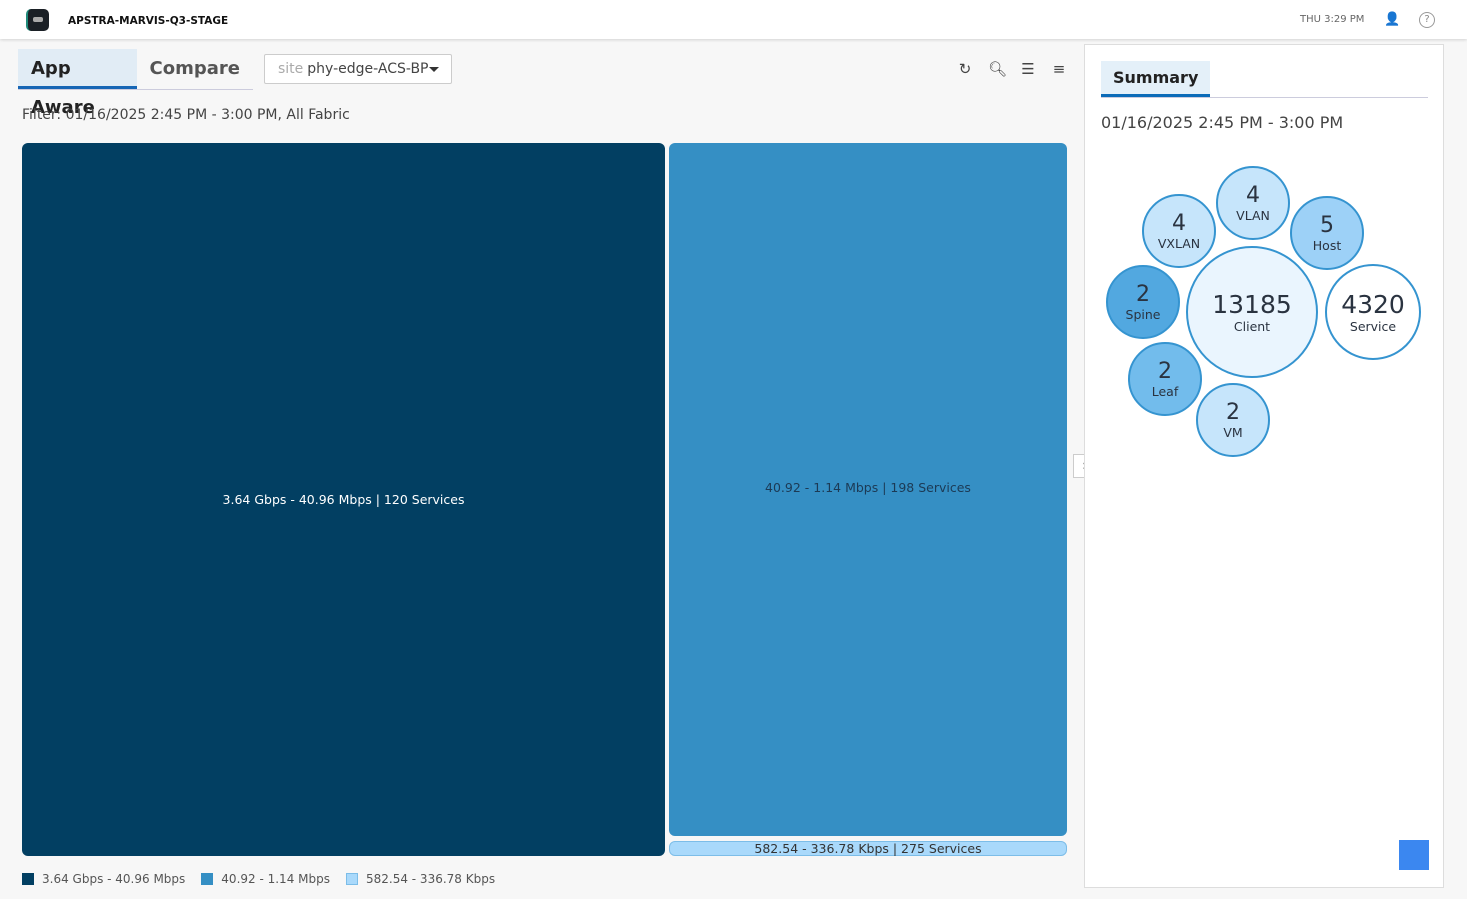 This screenshot has width=1467, height=899. Describe the element at coordinates (1156, 79) in the screenshot. I see `tab-summary: Summary` at that location.